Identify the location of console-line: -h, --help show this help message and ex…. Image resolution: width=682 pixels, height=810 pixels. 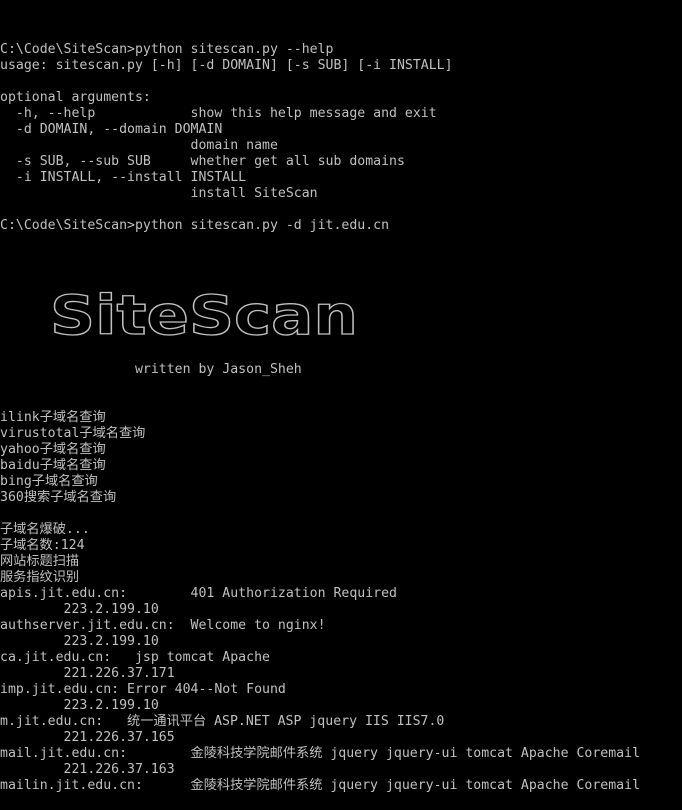
(218, 113).